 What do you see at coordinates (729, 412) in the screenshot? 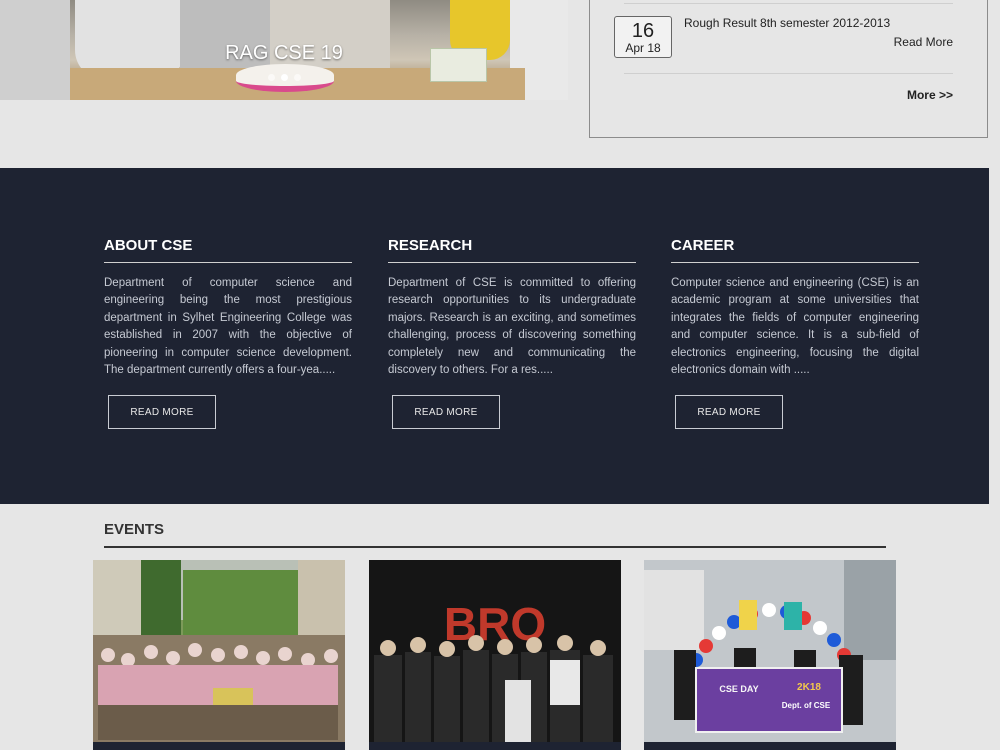
I see `career-read-more-button: READ MORE` at bounding box center [729, 412].